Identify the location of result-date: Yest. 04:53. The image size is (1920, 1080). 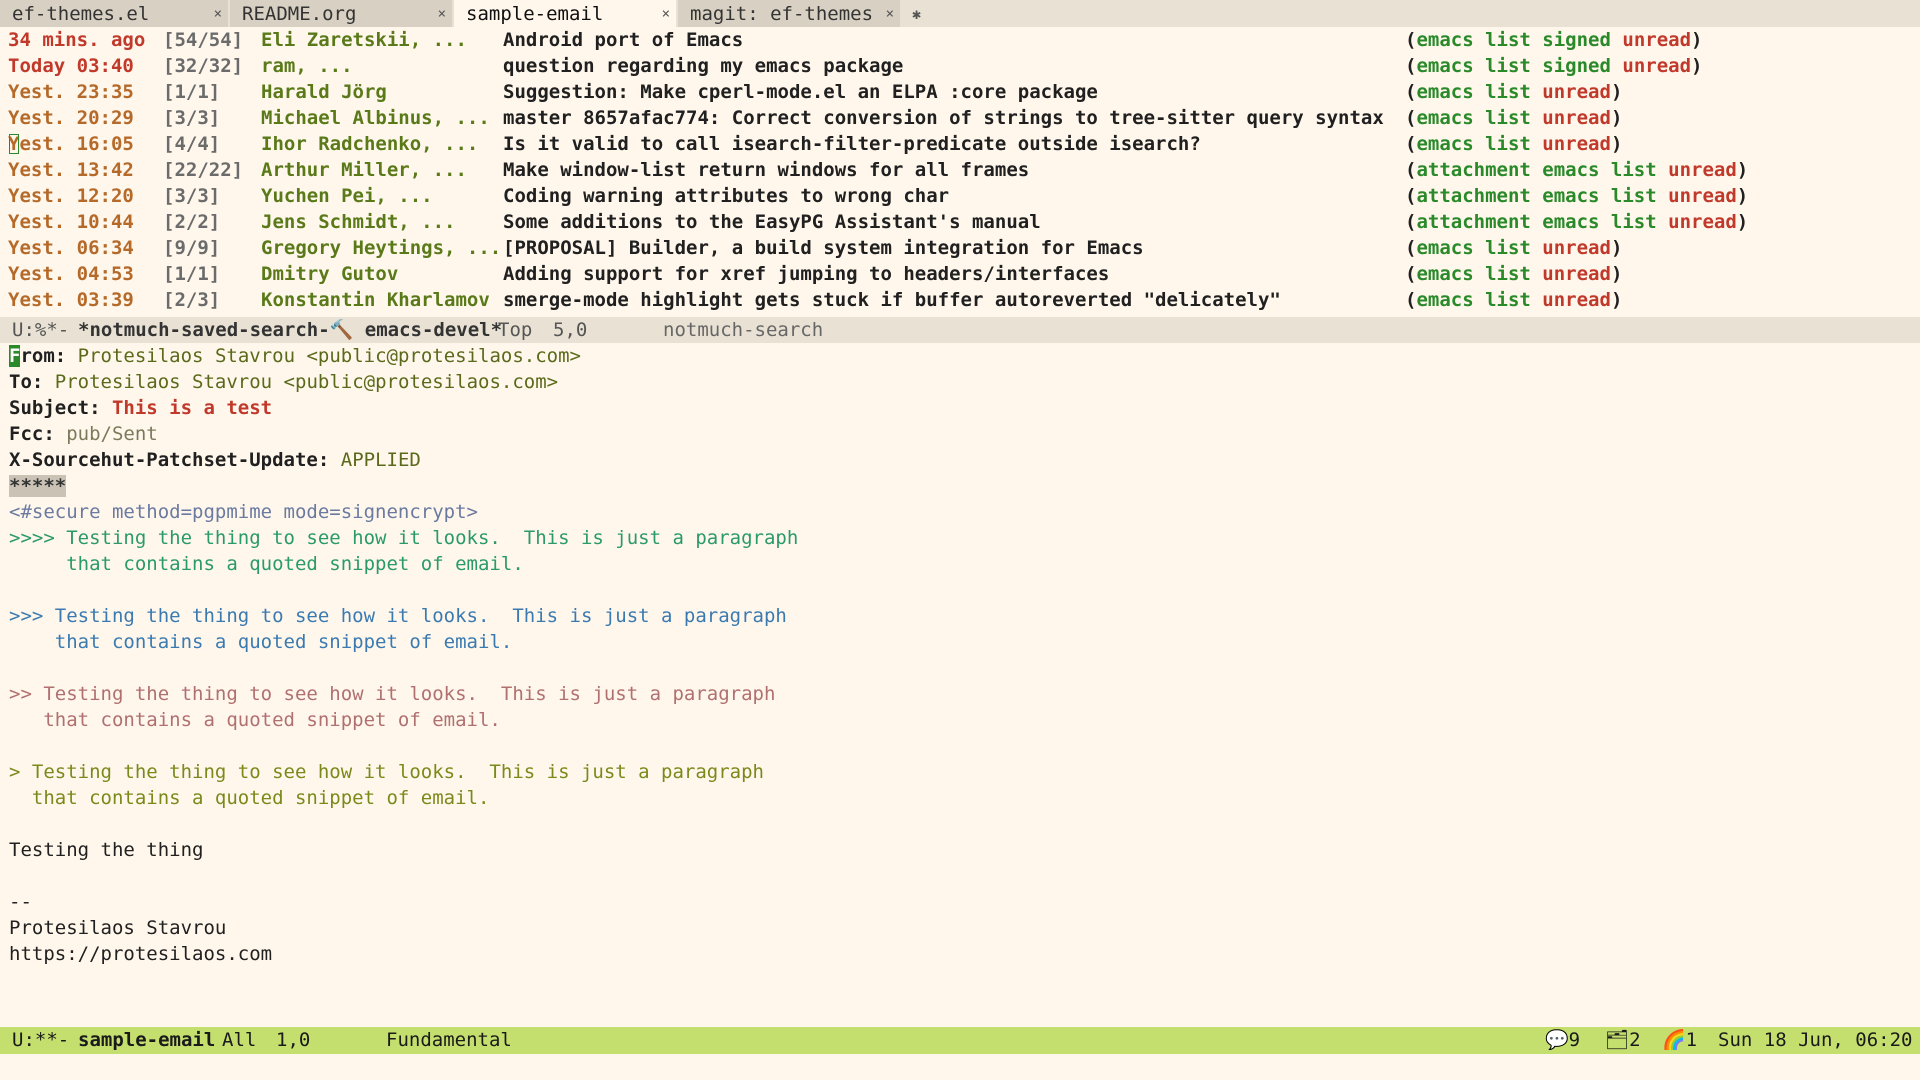
(71, 274).